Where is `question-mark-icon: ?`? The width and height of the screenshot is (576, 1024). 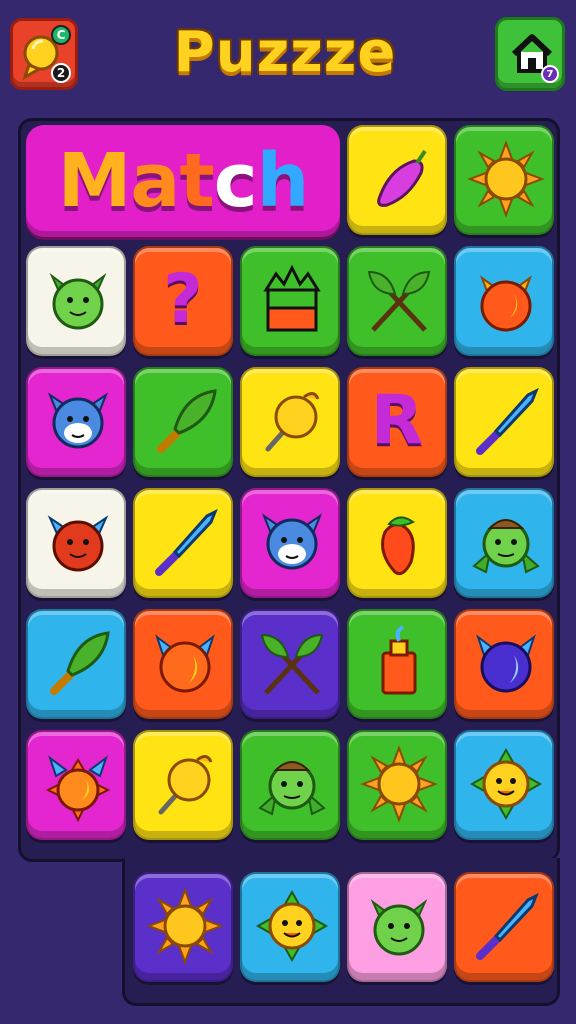 question-mark-icon: ? is located at coordinates (183, 299).